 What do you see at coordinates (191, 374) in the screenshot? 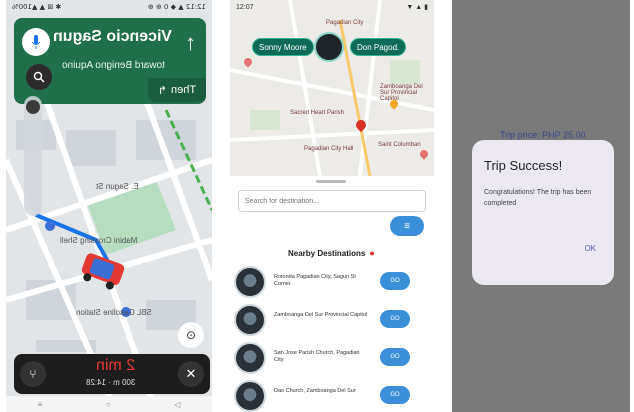
I see `close-icon: ✕` at bounding box center [191, 374].